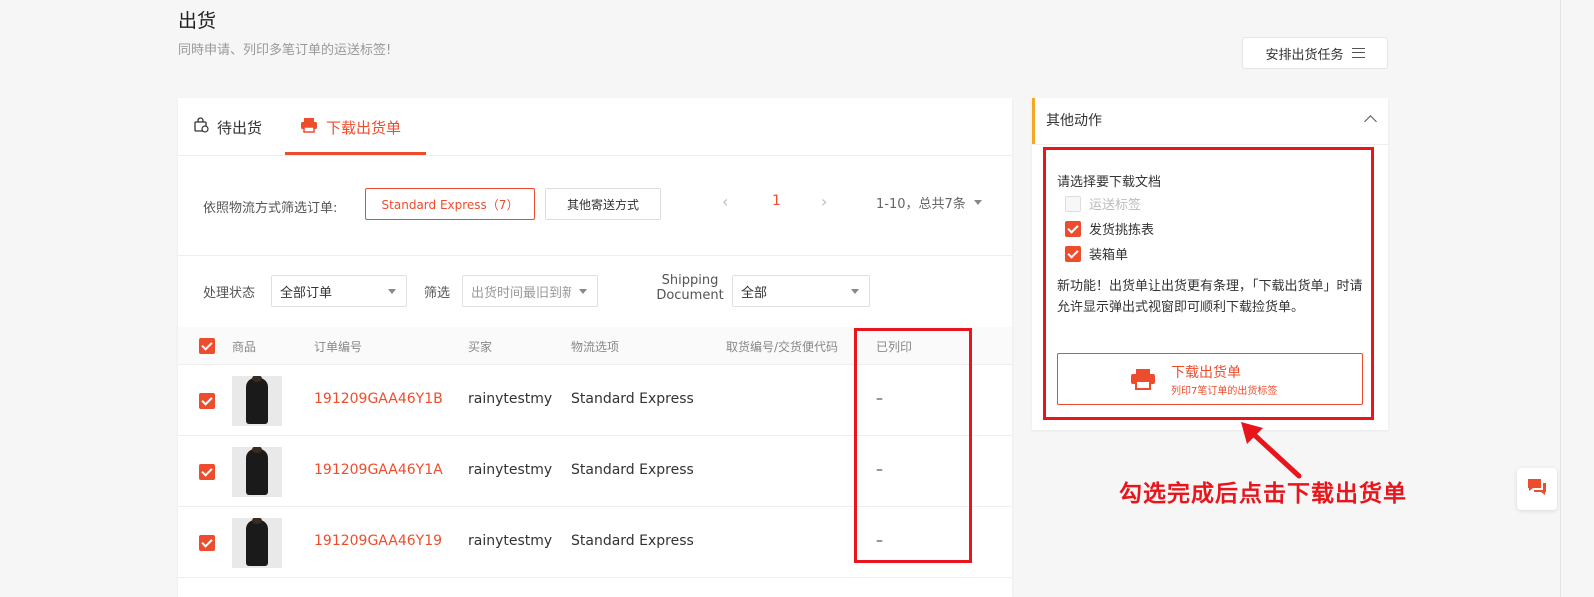 The height and width of the screenshot is (597, 1594). Describe the element at coordinates (378, 541) in the screenshot. I see `order-id-link: 191209GAA46Y19` at that location.